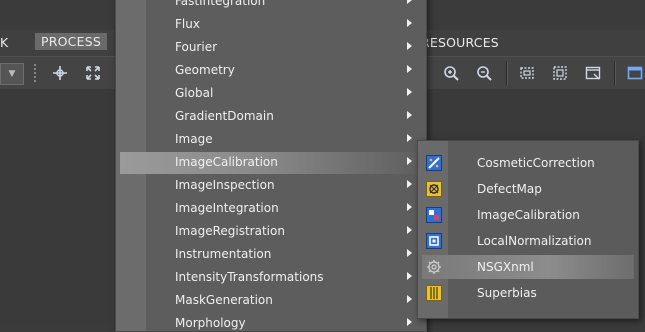  Describe the element at coordinates (271, 71) in the screenshot. I see `menu-item-geometry: Geometry` at that location.